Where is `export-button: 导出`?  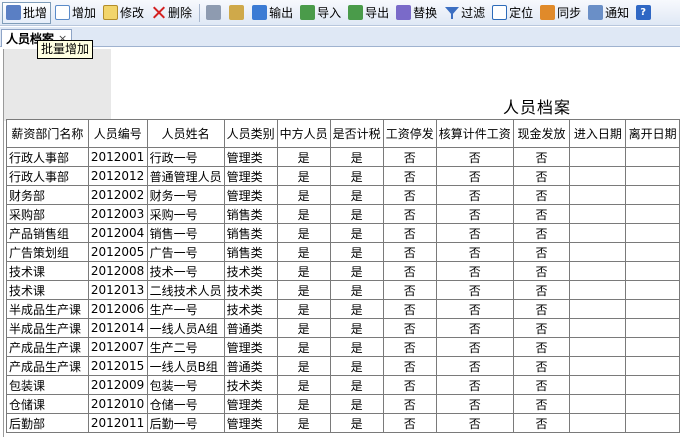
export-button: 导出 is located at coordinates (368, 13).